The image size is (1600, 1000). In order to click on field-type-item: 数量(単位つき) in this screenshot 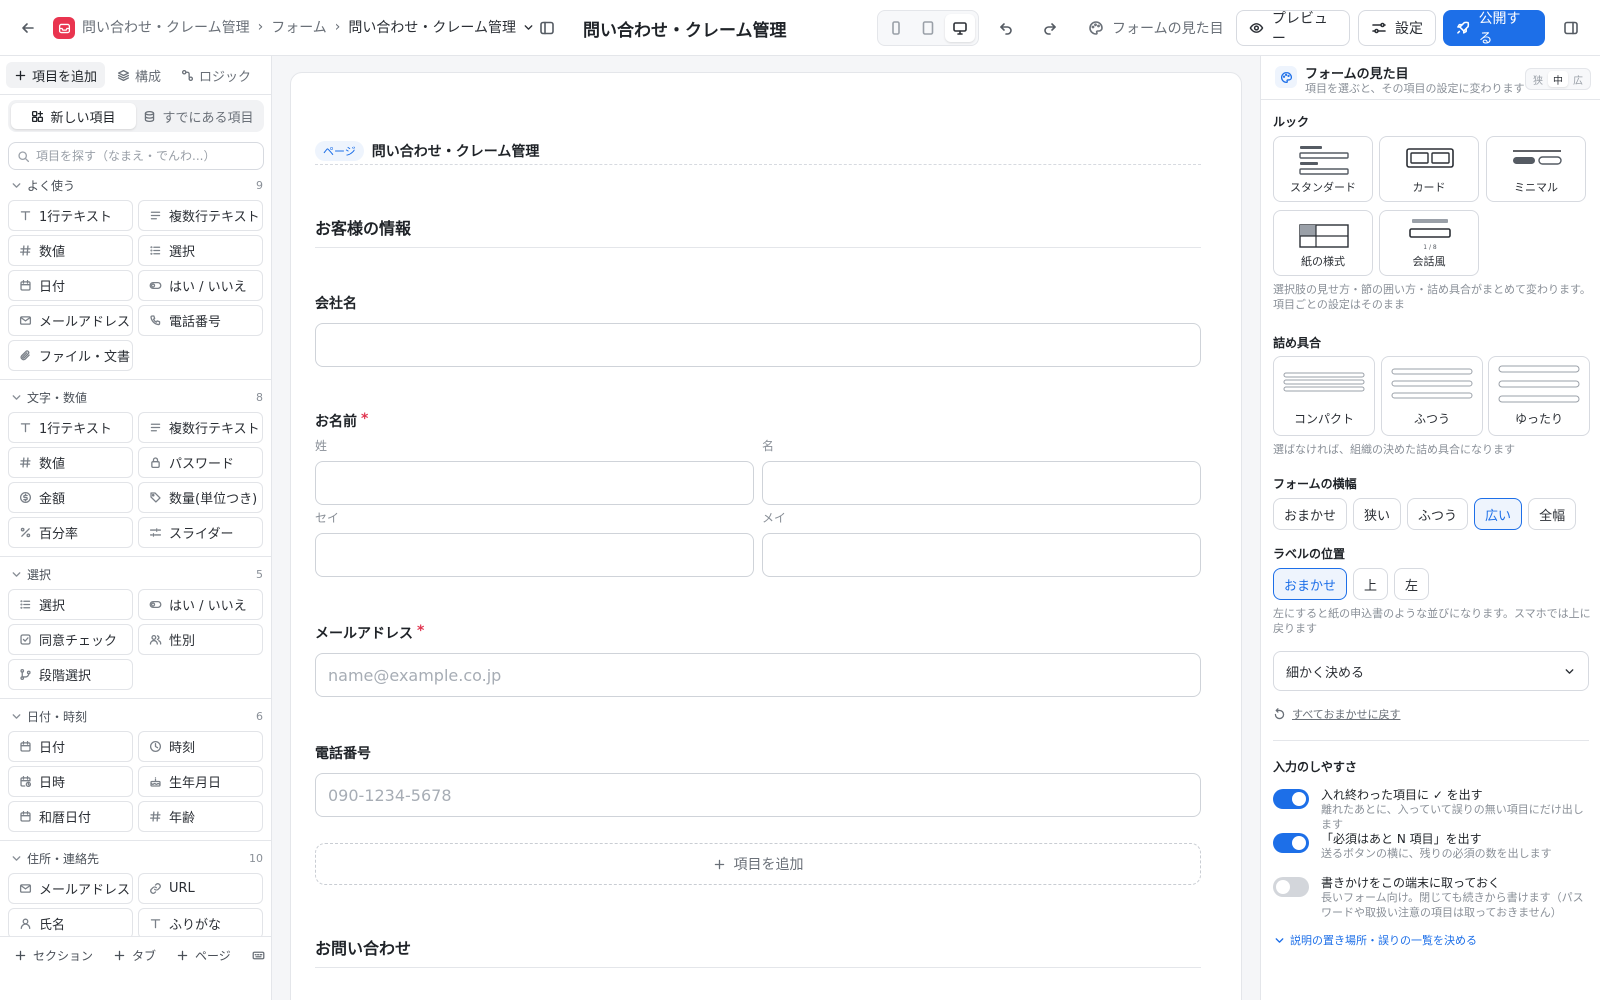, I will do `click(200, 497)`.